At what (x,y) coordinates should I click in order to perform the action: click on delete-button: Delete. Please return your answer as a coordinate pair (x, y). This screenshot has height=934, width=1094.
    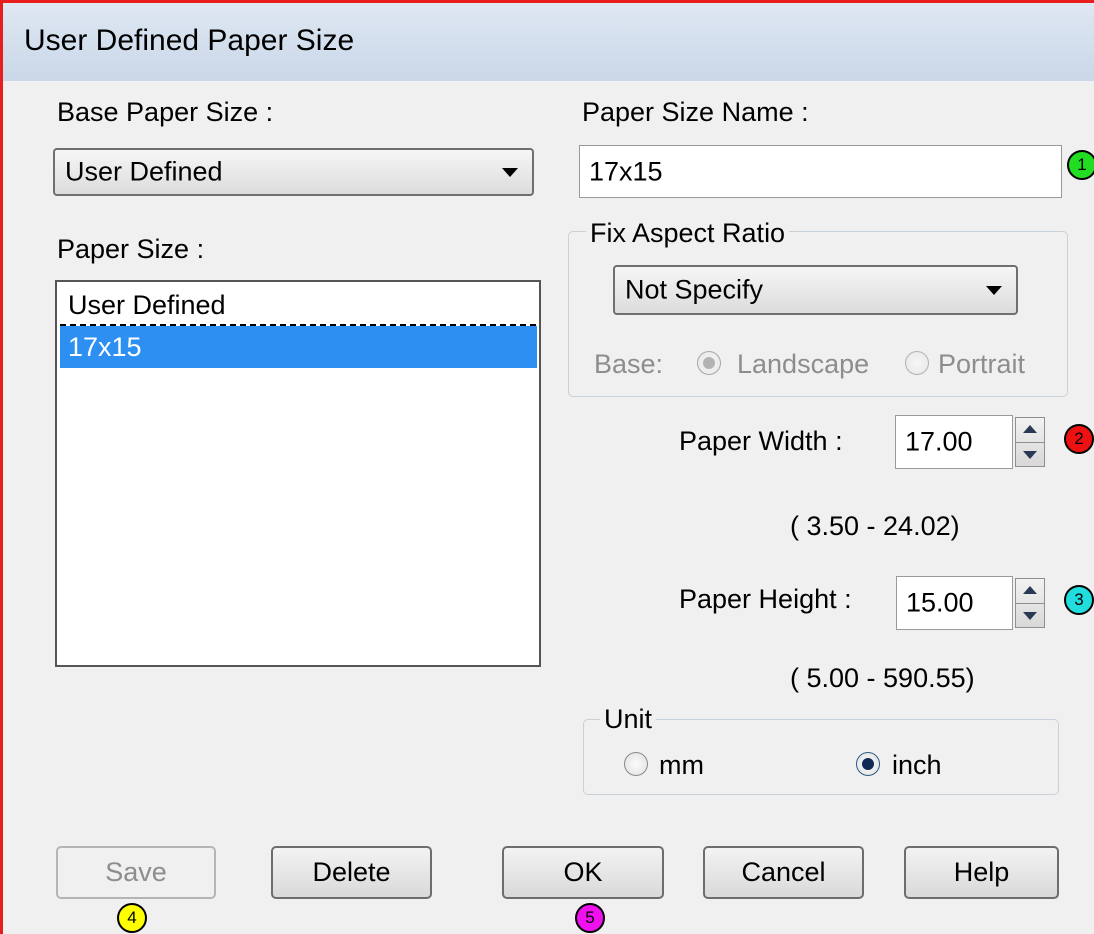
    Looking at the image, I should click on (351, 872).